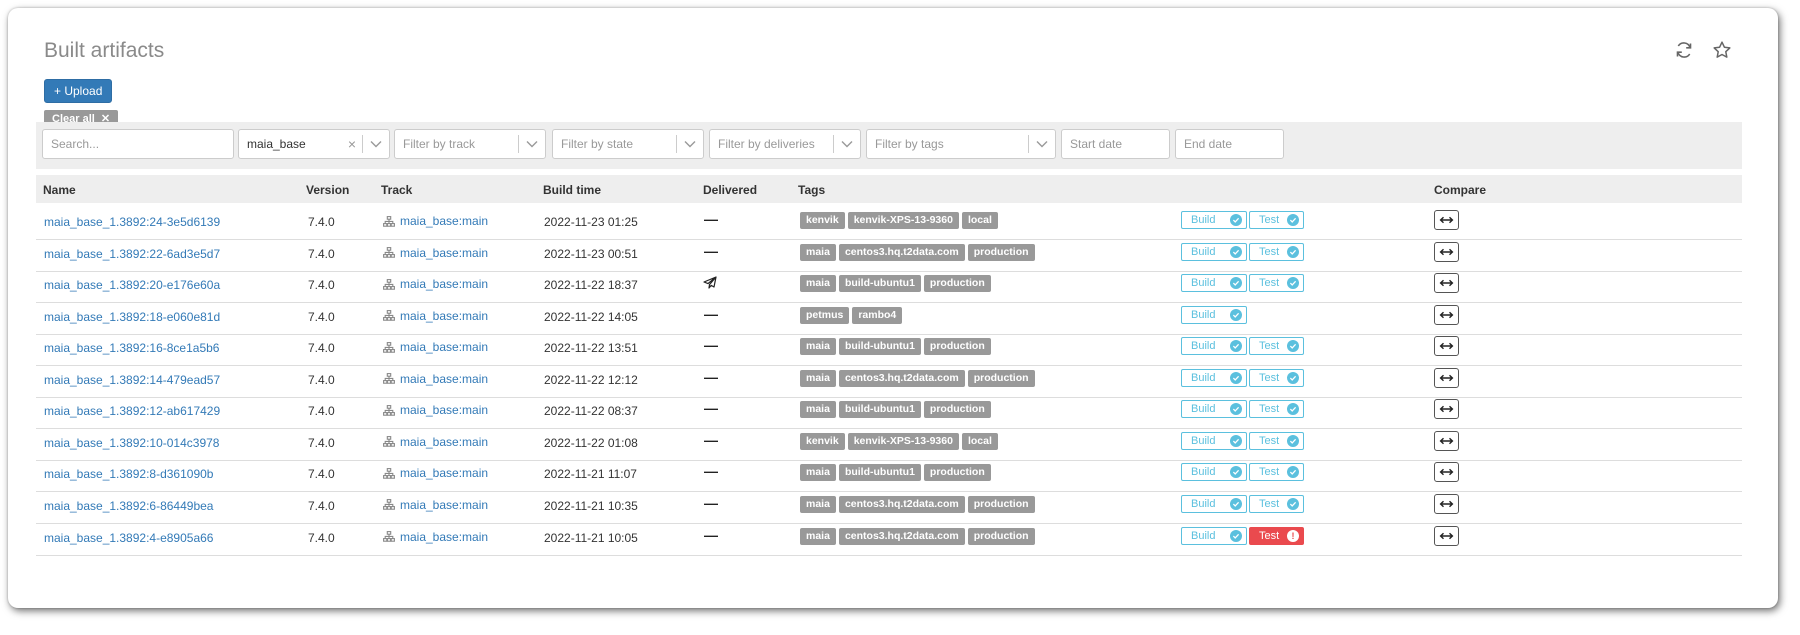 This screenshot has height=635, width=1800. I want to click on artifact-name-link: maia_base_1.3892:10-014c3978, so click(131, 443).